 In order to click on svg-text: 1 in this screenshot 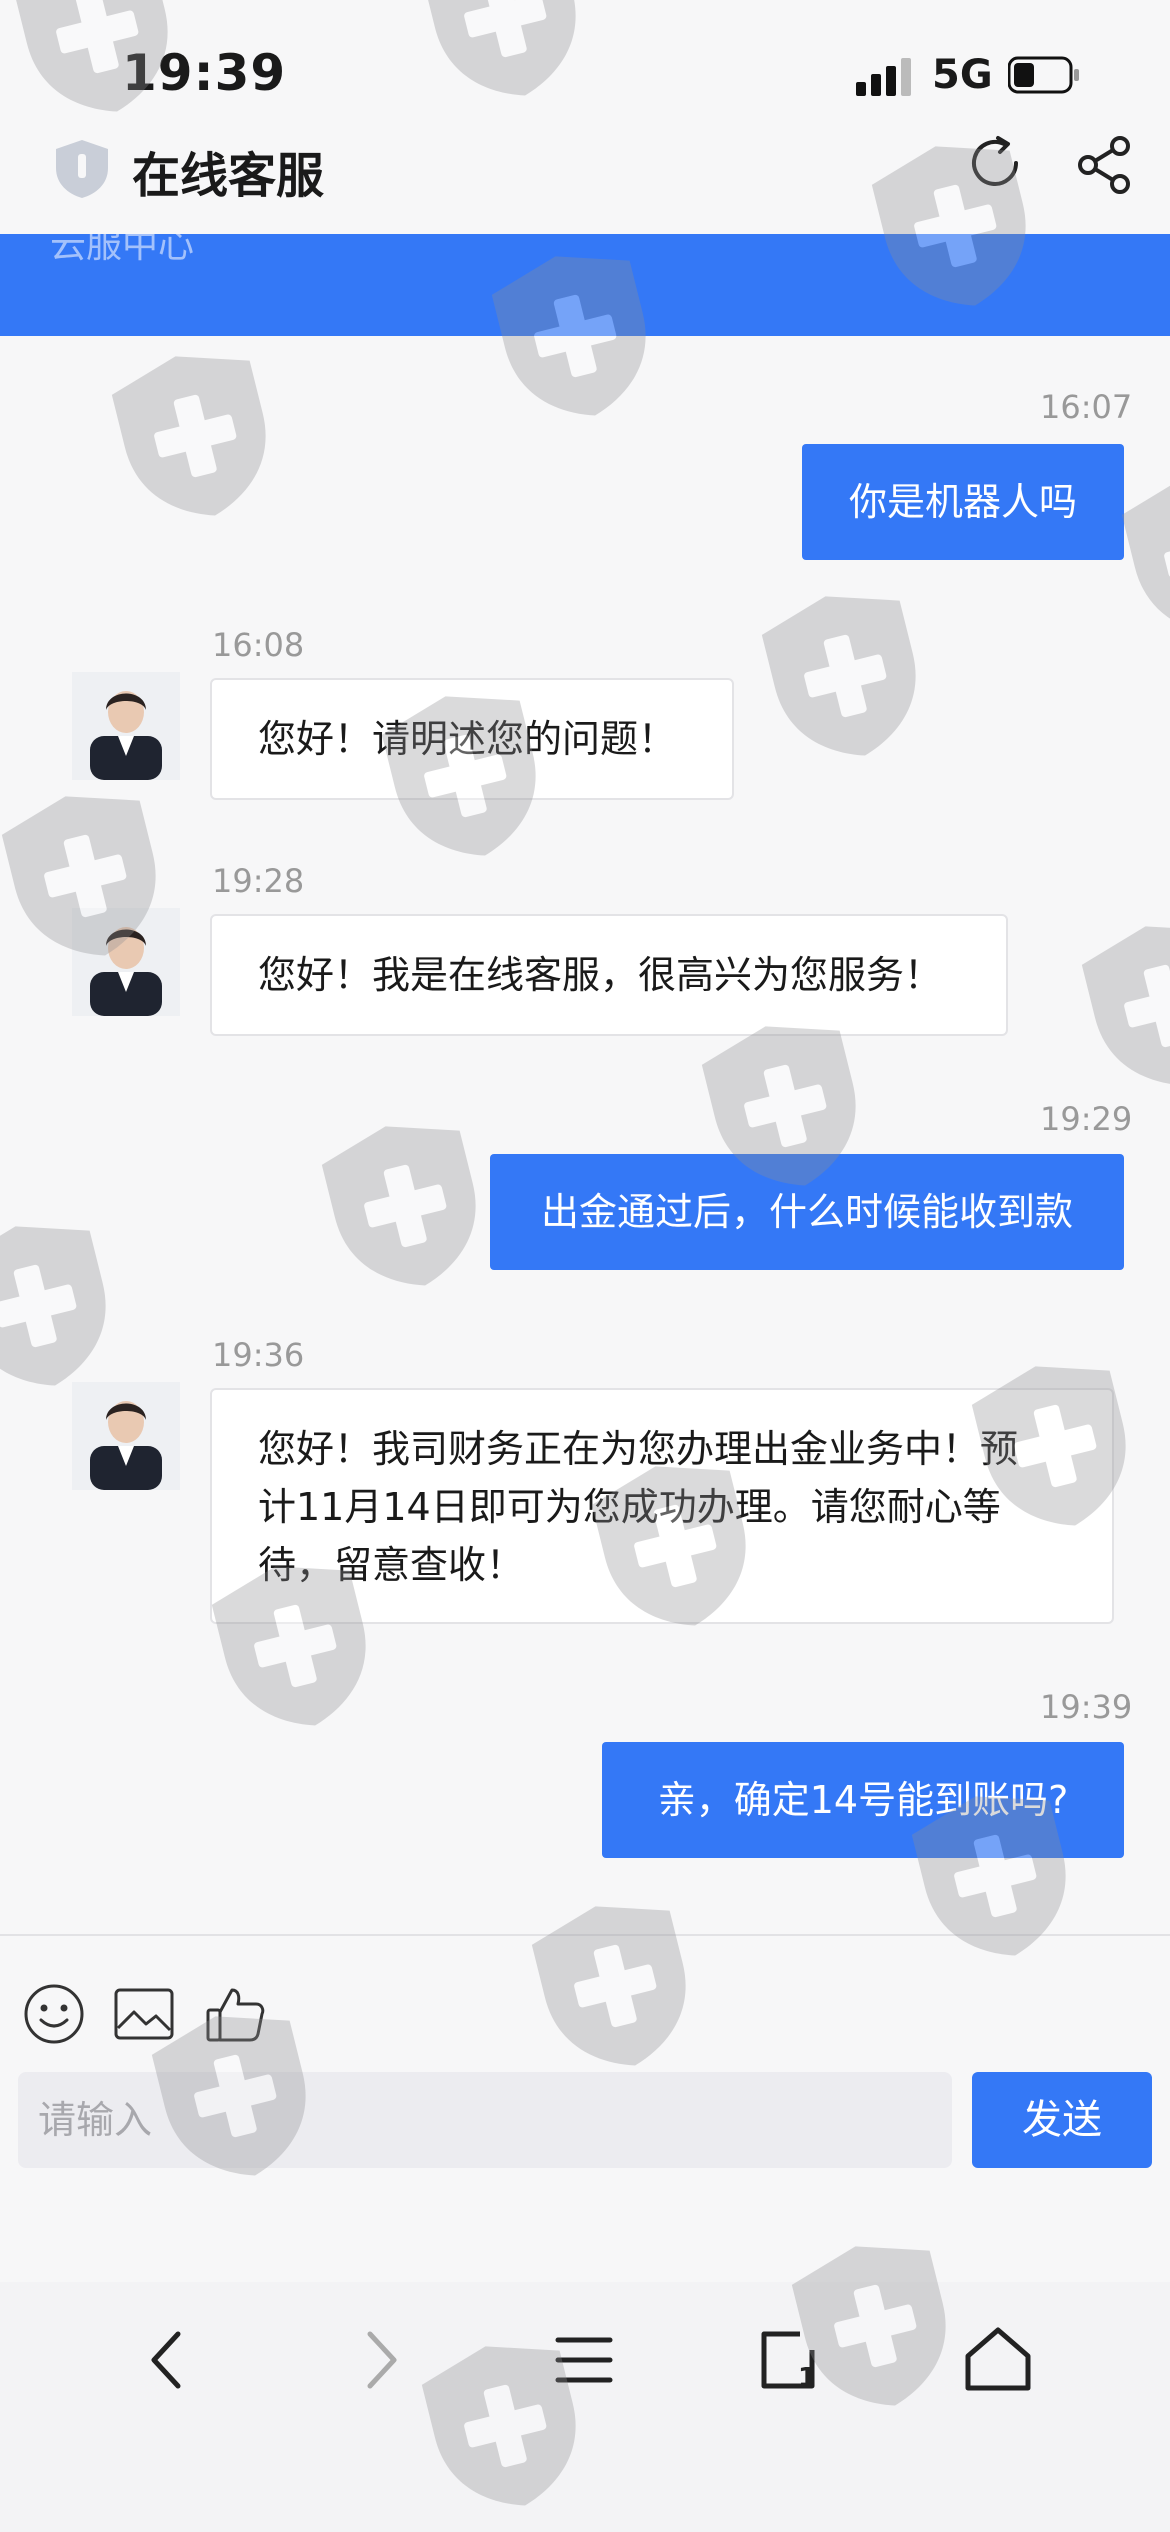, I will do `click(807, 2378)`.